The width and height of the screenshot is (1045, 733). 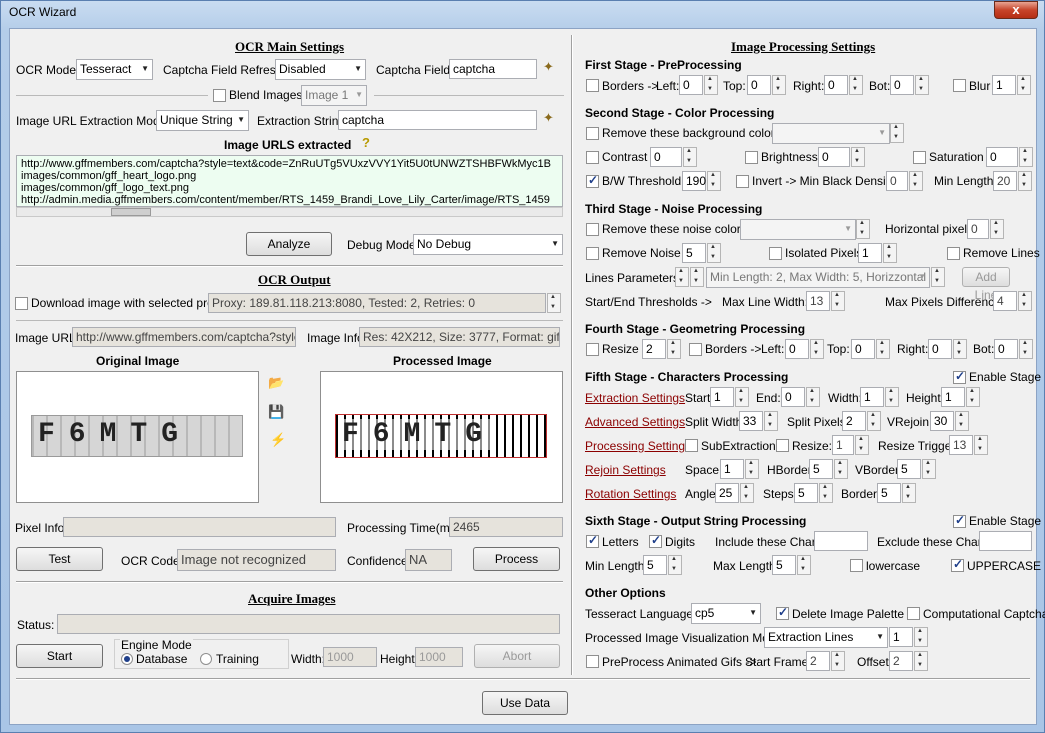 What do you see at coordinates (1025, 301) in the screenshot?
I see `max-pixels-difference-spinner` at bounding box center [1025, 301].